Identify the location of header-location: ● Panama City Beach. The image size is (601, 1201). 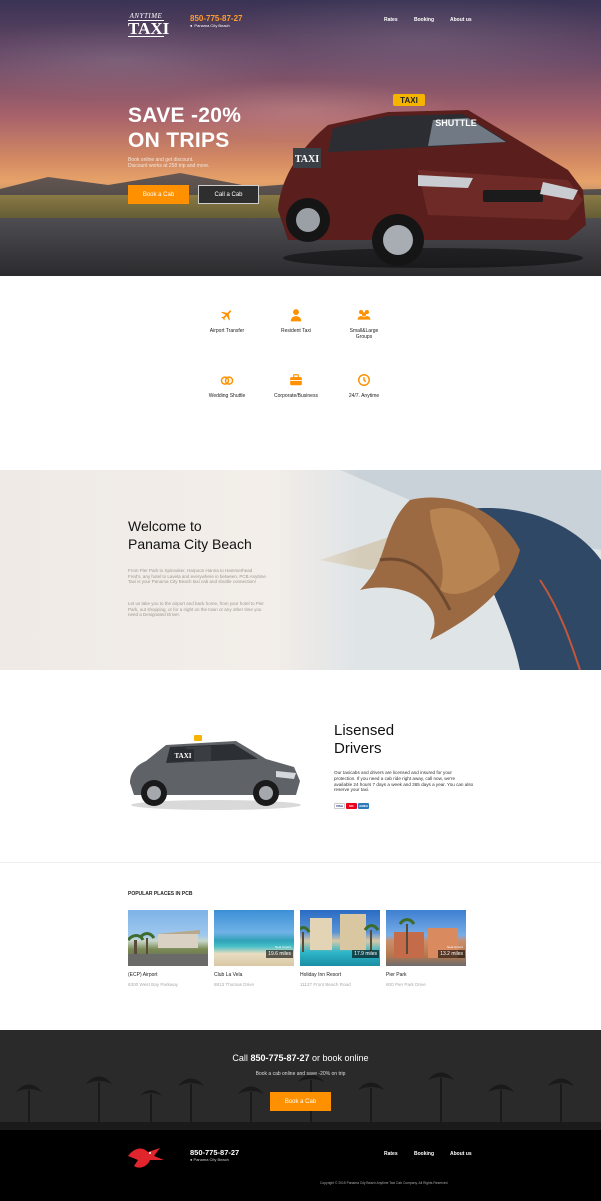
(210, 25).